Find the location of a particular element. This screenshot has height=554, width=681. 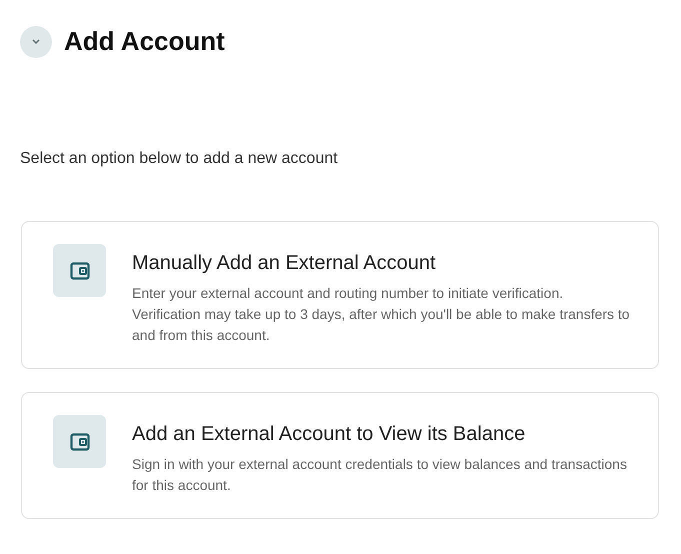

option-title: Manually Add an External Account is located at coordinates (284, 263).